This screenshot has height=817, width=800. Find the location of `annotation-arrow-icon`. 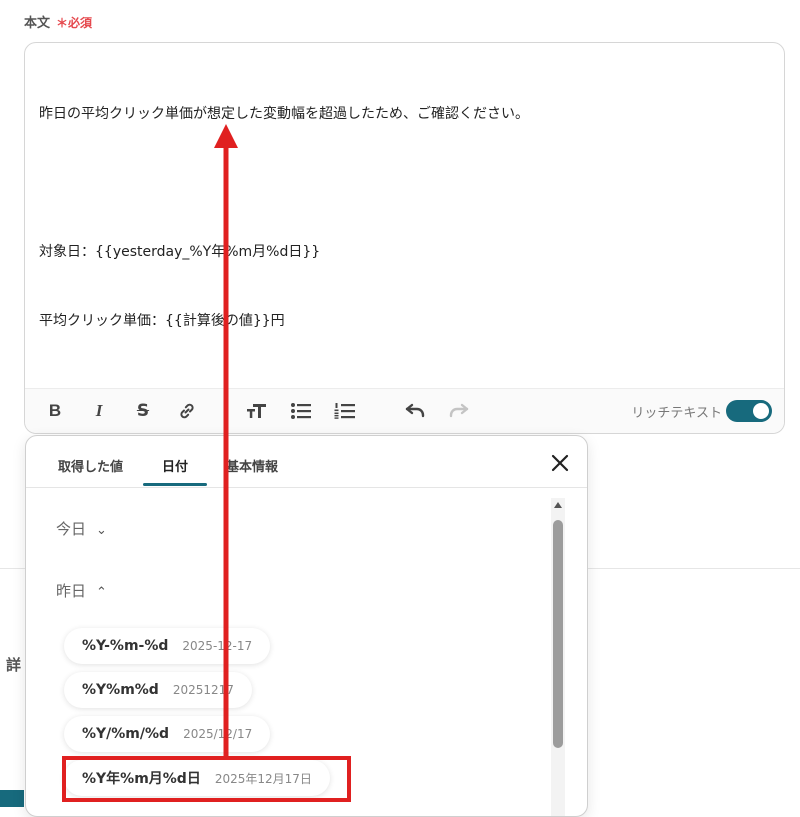

annotation-arrow-icon is located at coordinates (226, 440).